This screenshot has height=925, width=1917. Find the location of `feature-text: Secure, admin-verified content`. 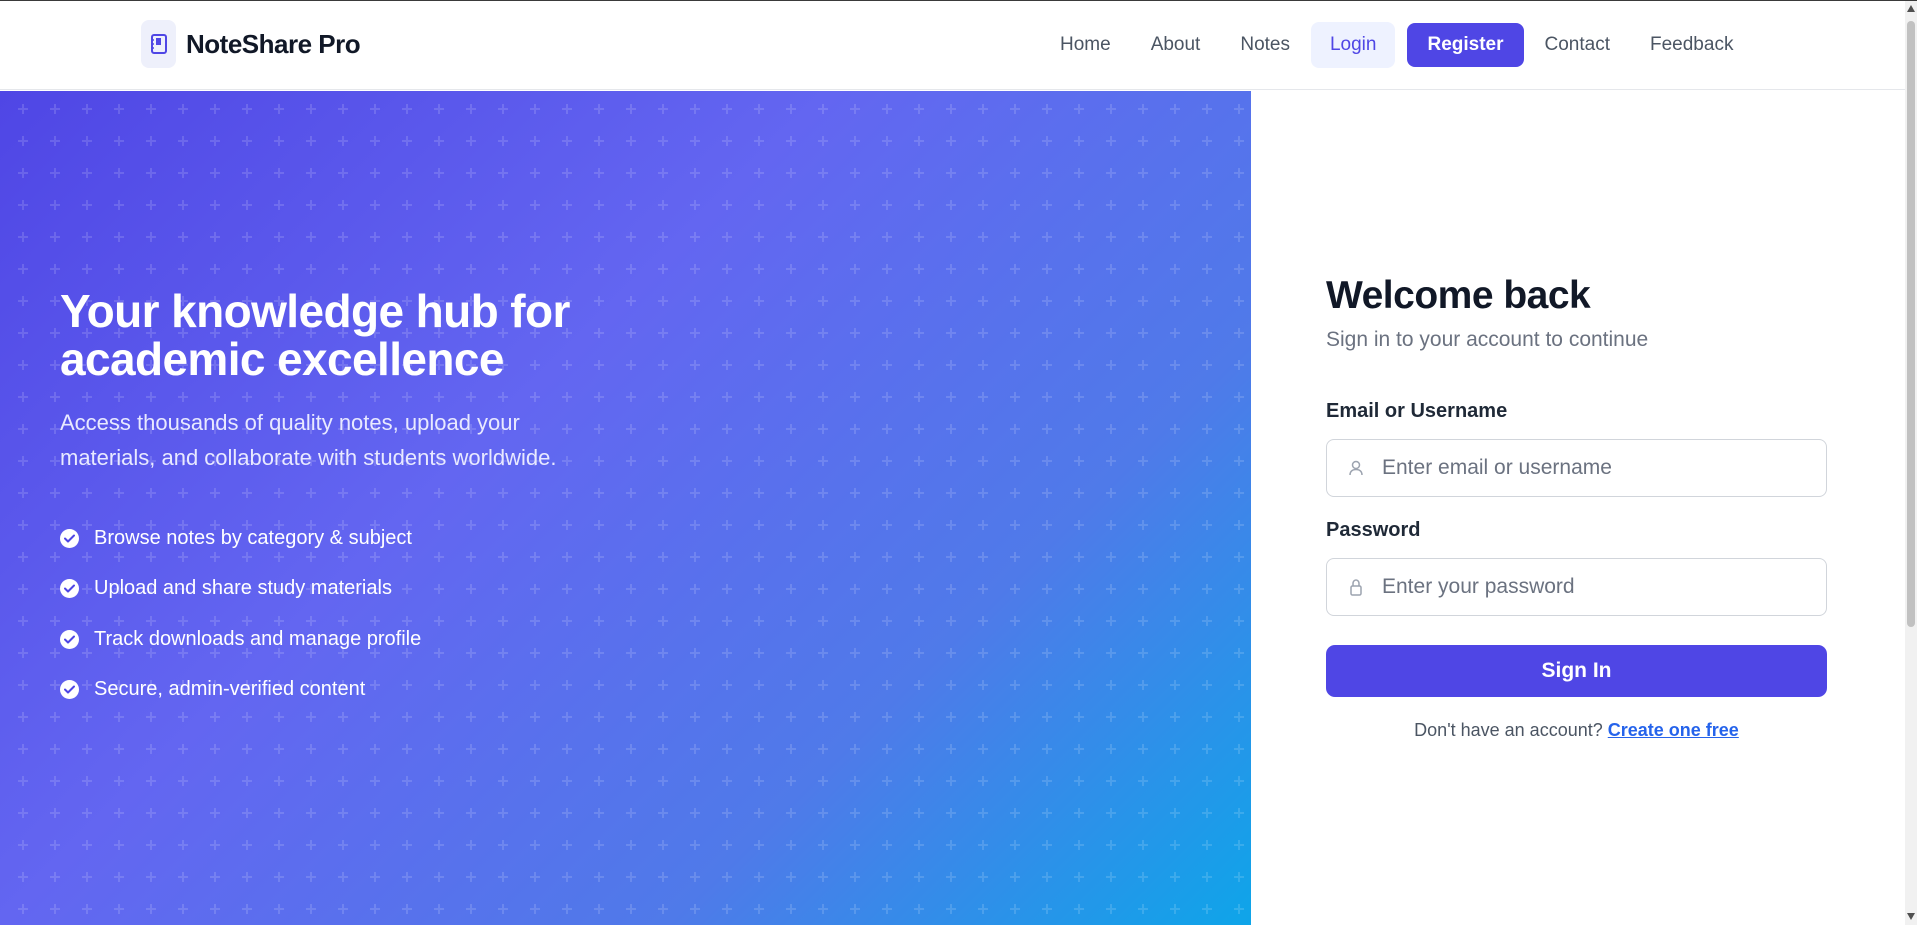

feature-text: Secure, admin-verified content is located at coordinates (230, 689).